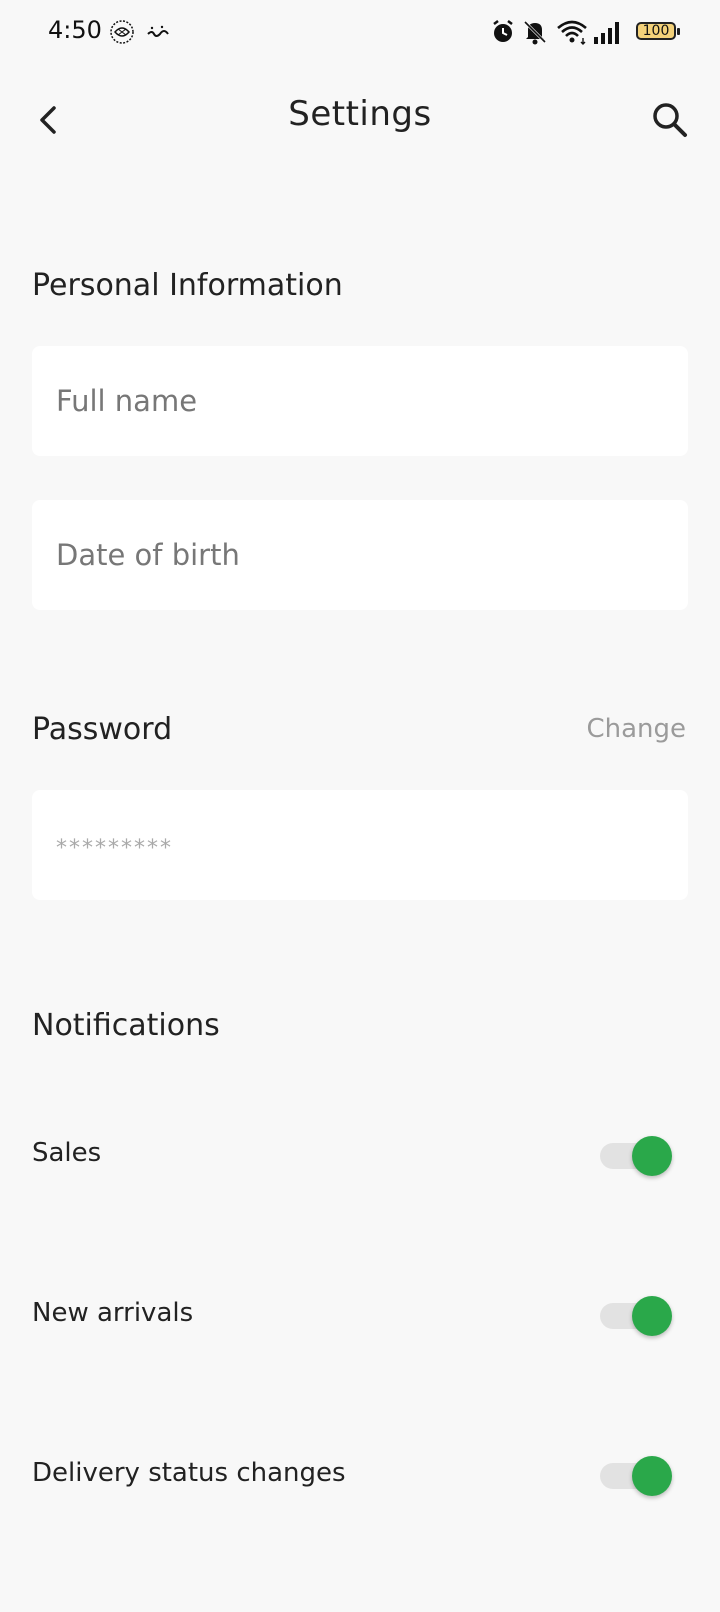 This screenshot has height=1612, width=720. What do you see at coordinates (360, 32) in the screenshot?
I see `status-bar: 4:50 100` at bounding box center [360, 32].